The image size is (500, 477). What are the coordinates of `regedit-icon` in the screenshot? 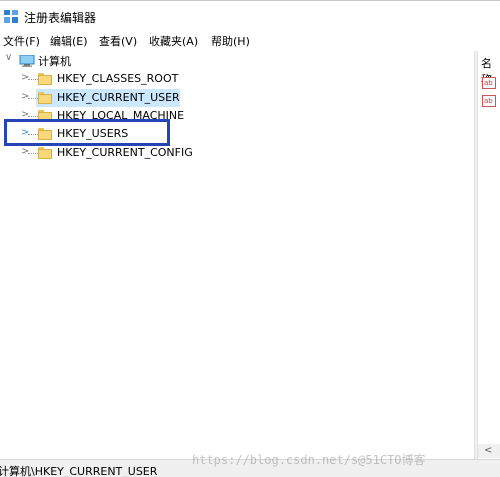 It's located at (11, 16).